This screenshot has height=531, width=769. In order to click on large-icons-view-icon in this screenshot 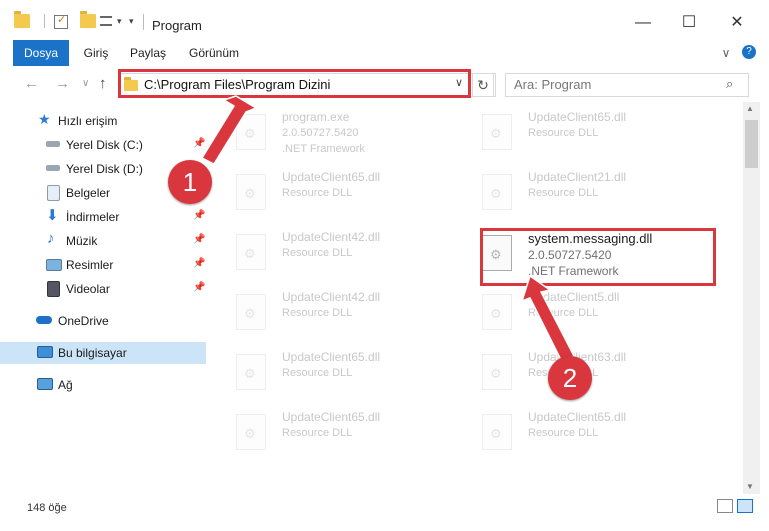, I will do `click(745, 506)`.